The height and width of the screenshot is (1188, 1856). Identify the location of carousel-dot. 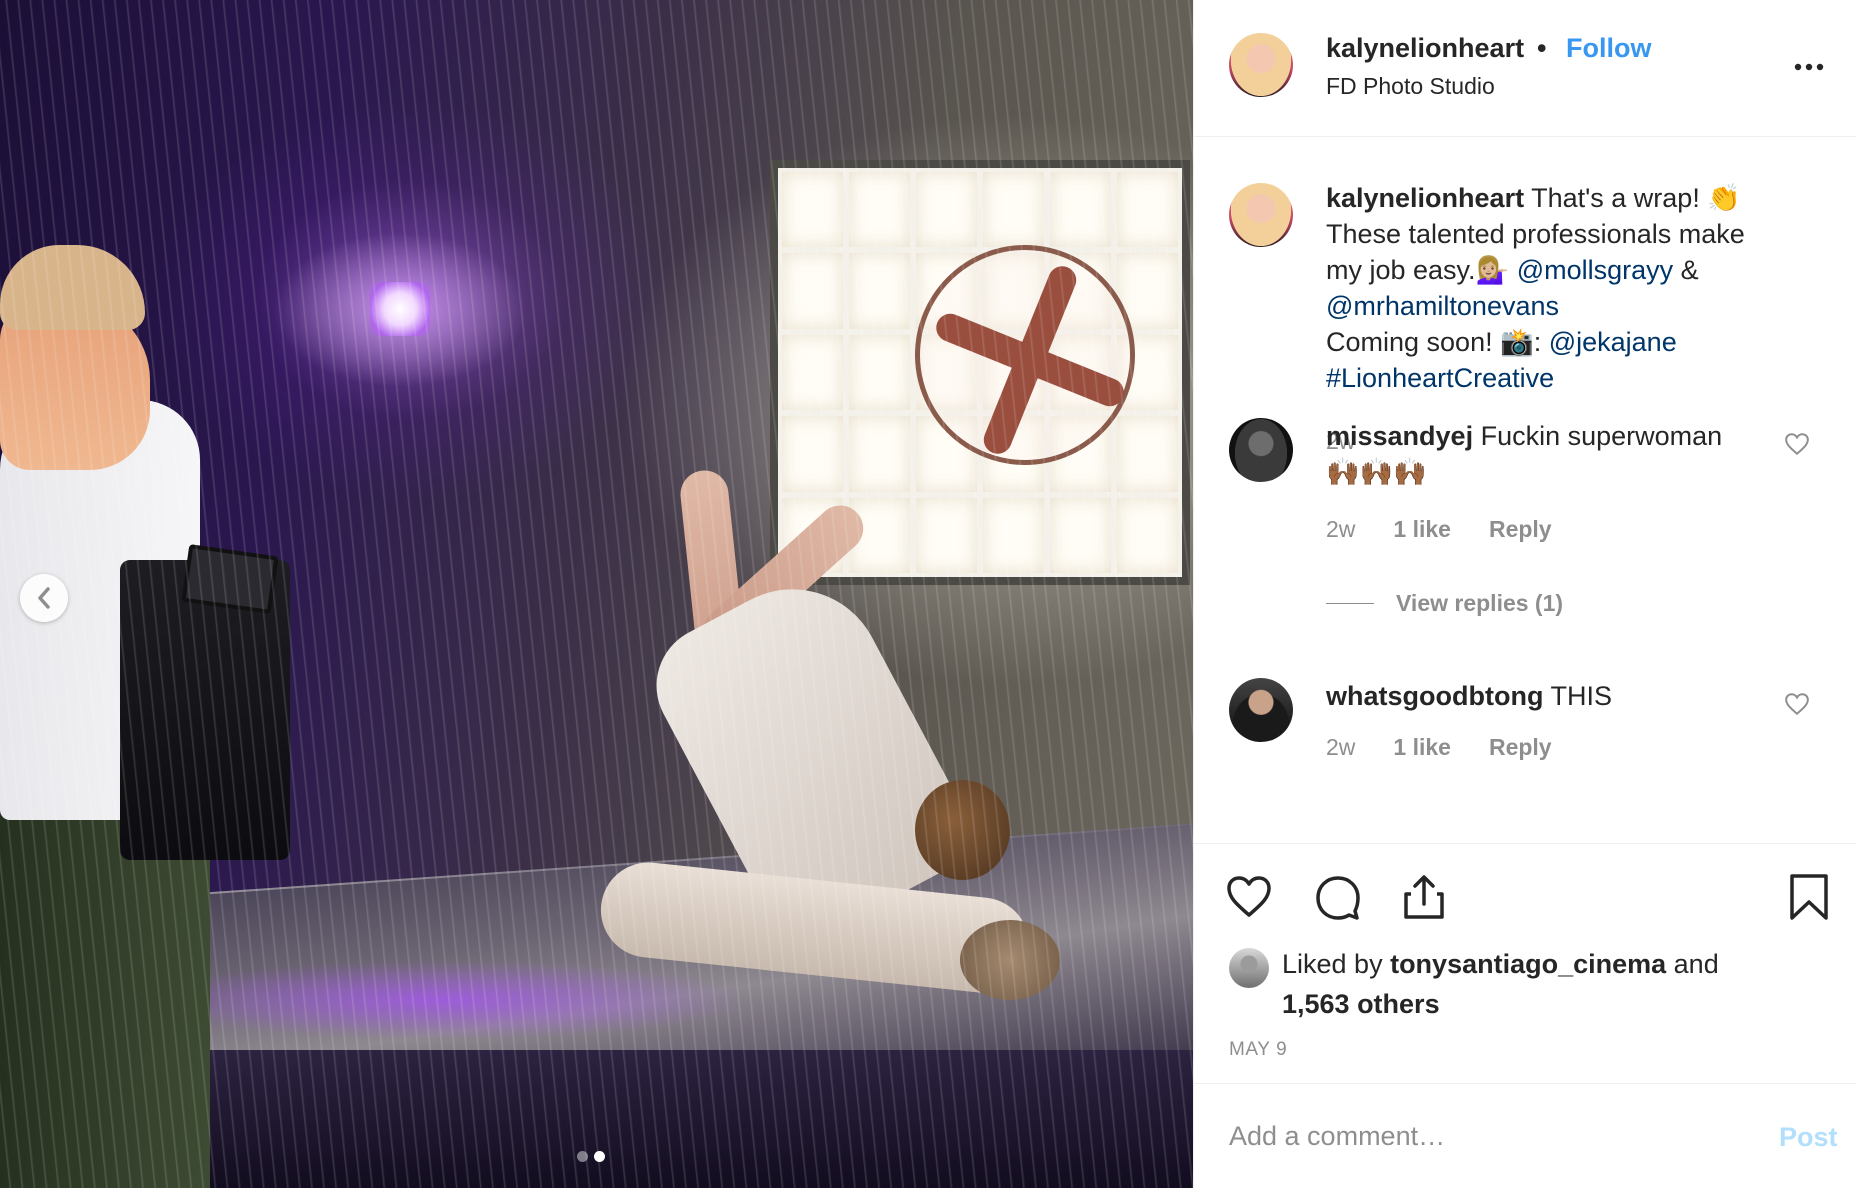
(582, 1156).